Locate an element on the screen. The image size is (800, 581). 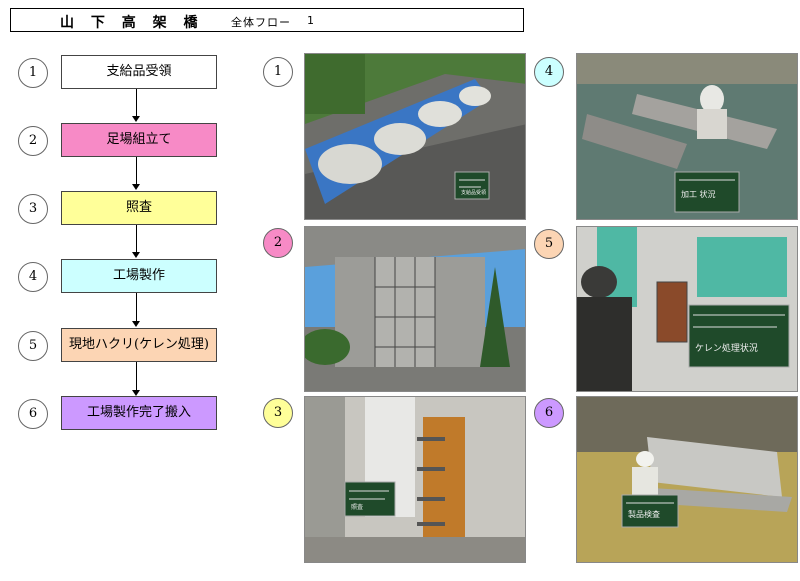
photo-5-number: 5 is located at coordinates (549, 244).